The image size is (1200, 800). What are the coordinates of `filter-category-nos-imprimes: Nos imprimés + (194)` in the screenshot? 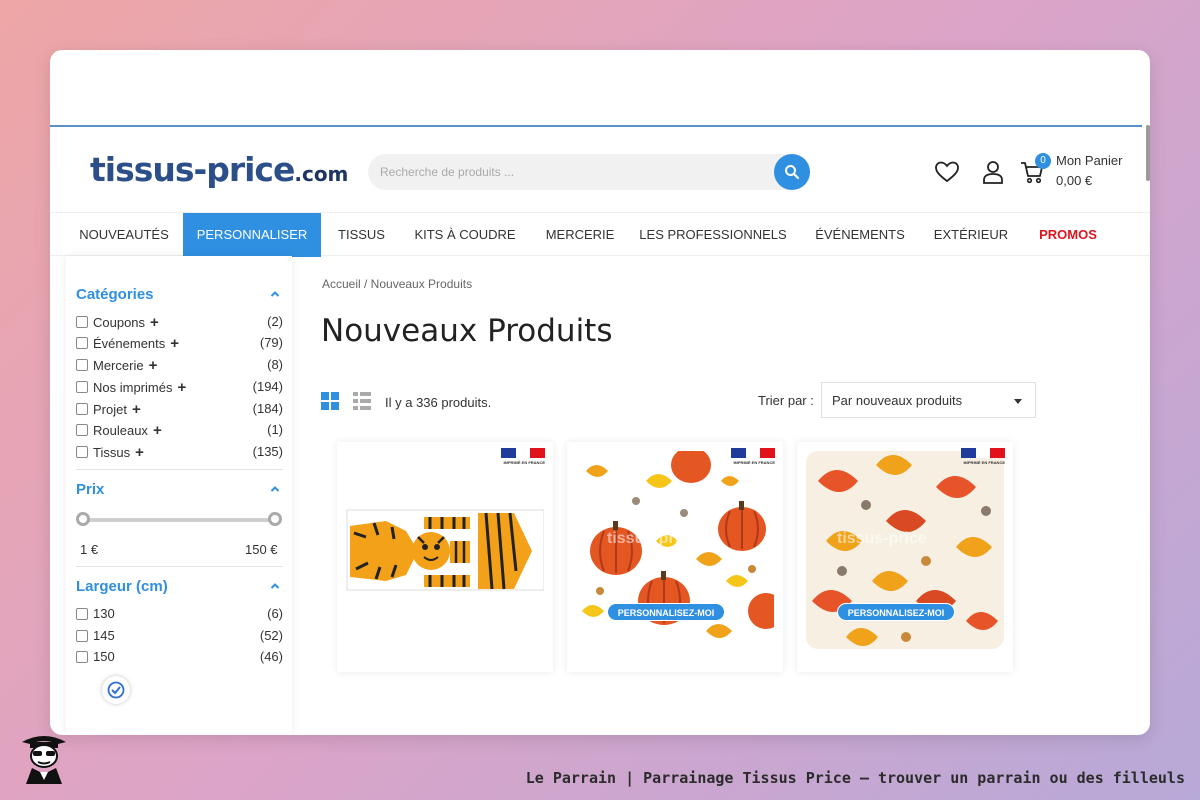 It's located at (179, 387).